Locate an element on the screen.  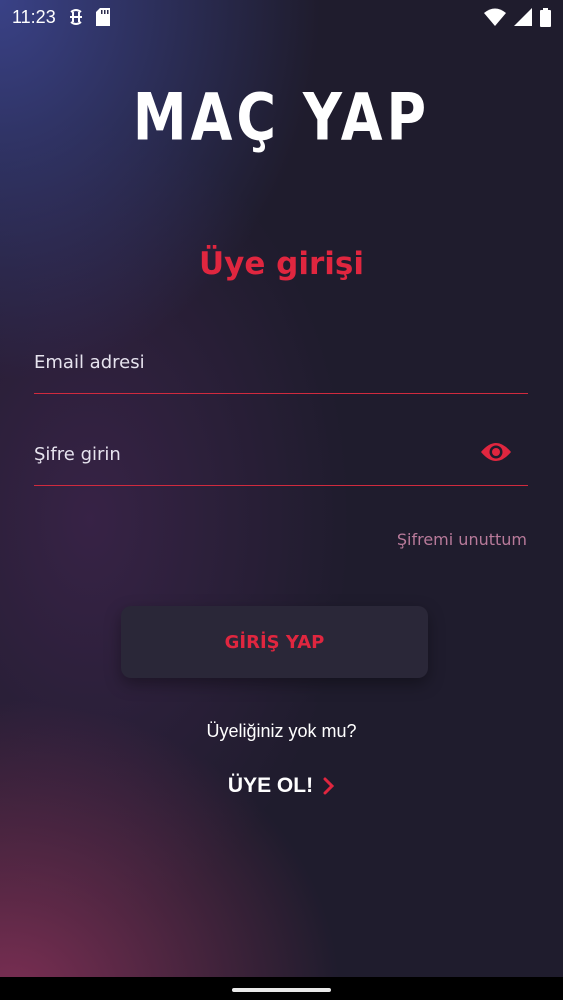
home-gesture-handle is located at coordinates (281, 990).